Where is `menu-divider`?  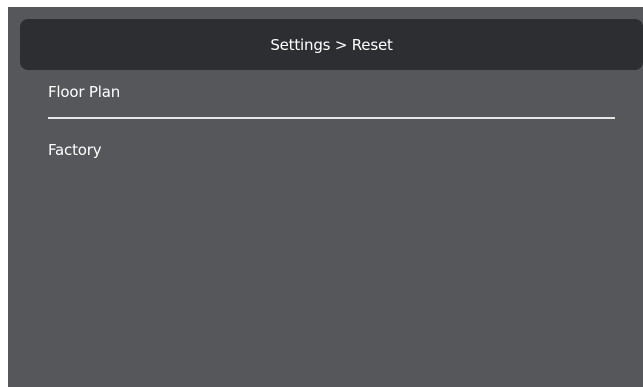
menu-divider is located at coordinates (331, 118).